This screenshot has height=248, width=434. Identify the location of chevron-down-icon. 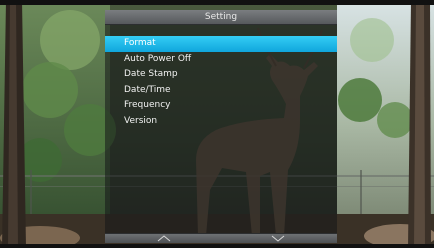
(278, 238).